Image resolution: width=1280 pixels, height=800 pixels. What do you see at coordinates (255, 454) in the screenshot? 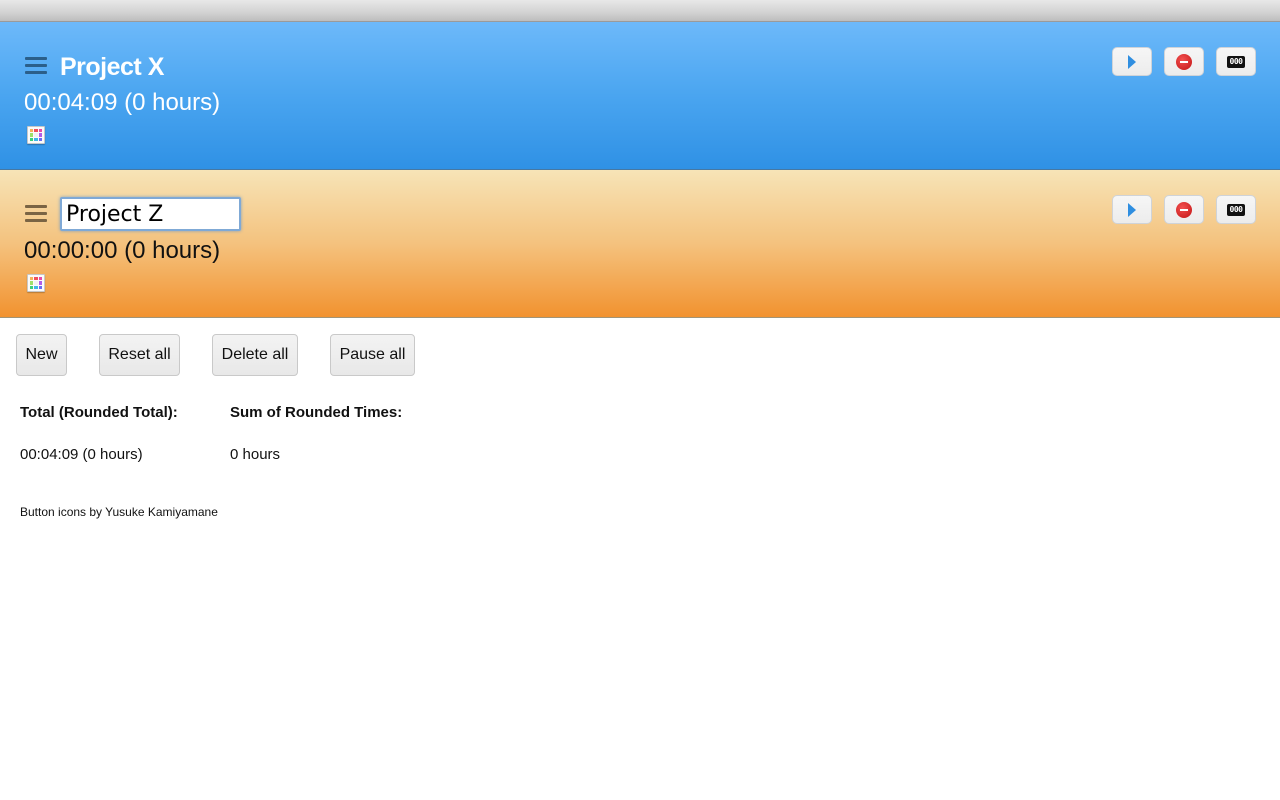
I see `sum-rounded-value: 0 hours` at bounding box center [255, 454].